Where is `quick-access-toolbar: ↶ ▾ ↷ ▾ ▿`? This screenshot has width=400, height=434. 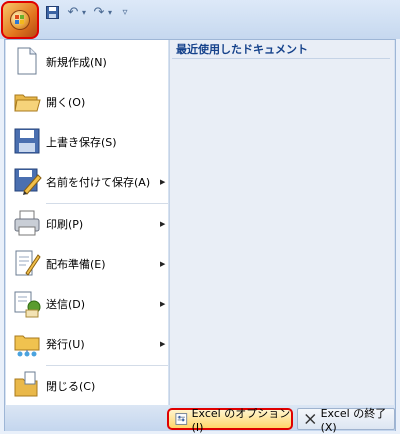
quick-access-toolbar: ↶ ▾ ↷ ▾ ▿ is located at coordinates (87, 12).